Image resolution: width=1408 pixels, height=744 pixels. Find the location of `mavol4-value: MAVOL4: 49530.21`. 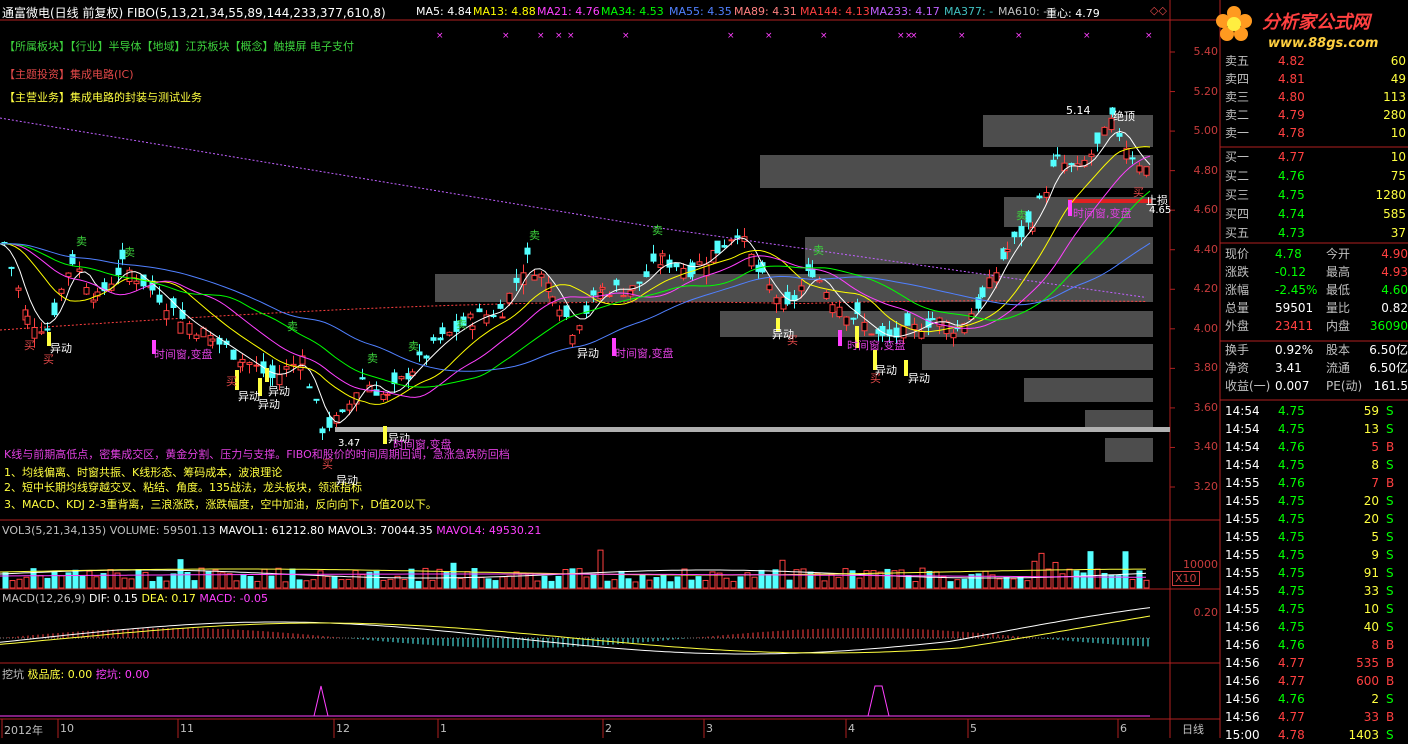

mavol4-value: MAVOL4: 49530.21 is located at coordinates (489, 530).